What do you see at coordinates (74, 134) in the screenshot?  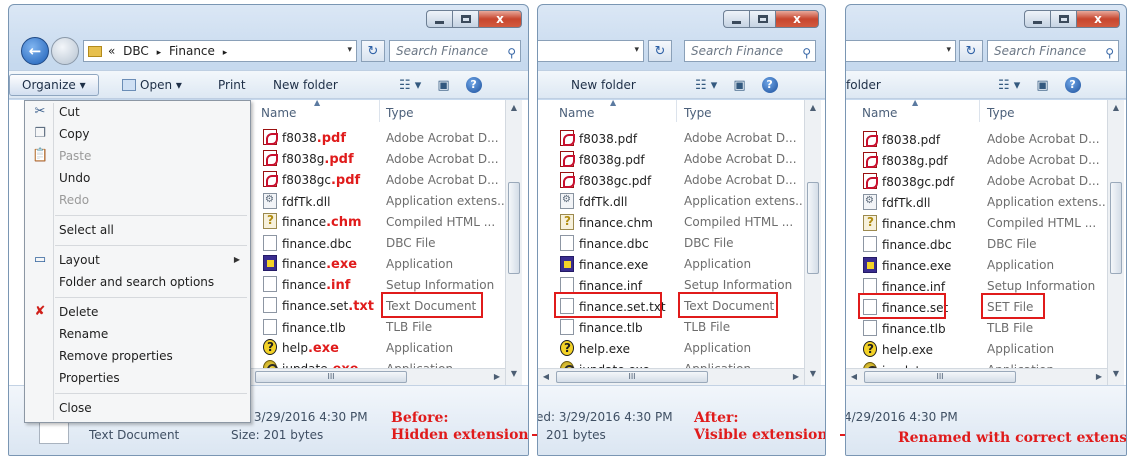 I see `menu-item-copy: Copy` at bounding box center [74, 134].